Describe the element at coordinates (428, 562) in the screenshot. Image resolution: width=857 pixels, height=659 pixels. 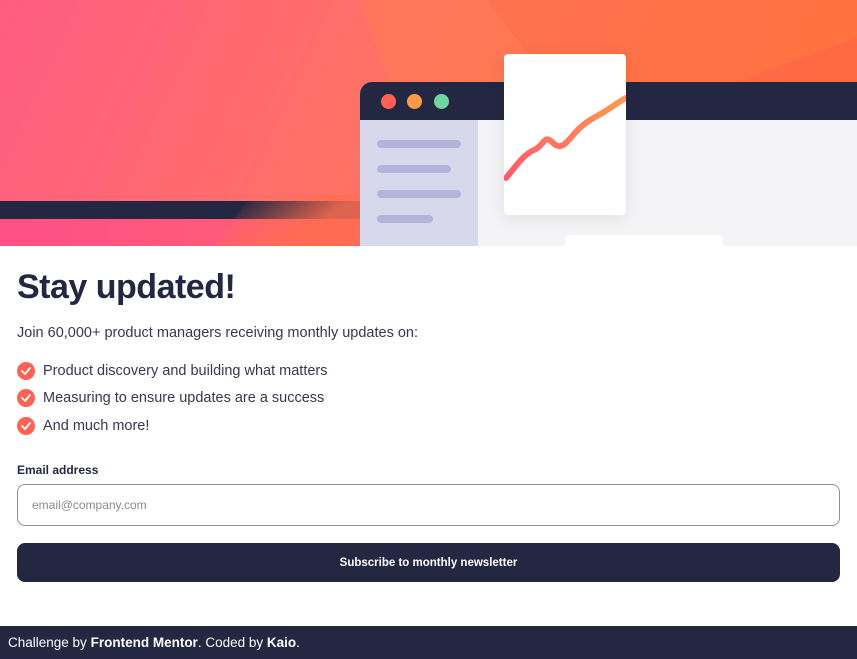
I see `subscribe-button: Subscribe to monthly newsletter` at that location.